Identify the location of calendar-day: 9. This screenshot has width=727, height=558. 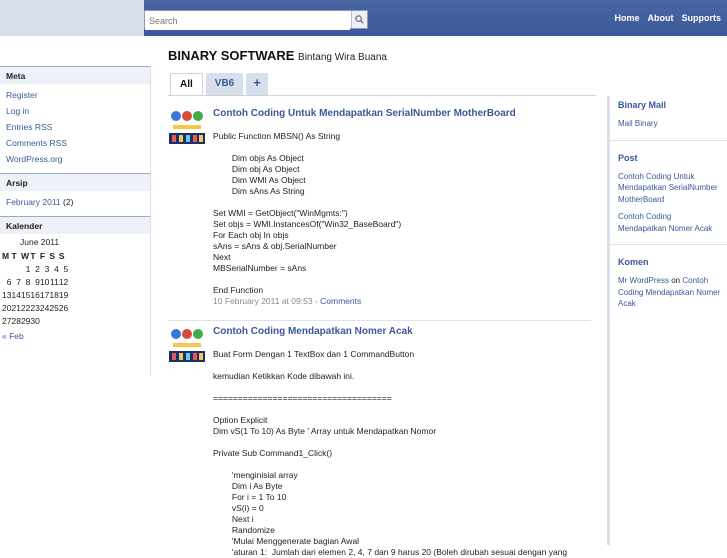
(37, 282).